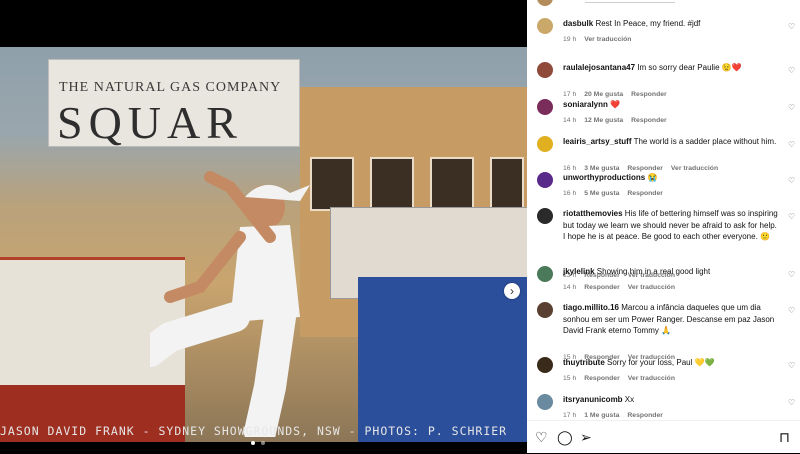 This screenshot has height=454, width=800. I want to click on comment-username: tiago.millito.16, so click(591, 307).